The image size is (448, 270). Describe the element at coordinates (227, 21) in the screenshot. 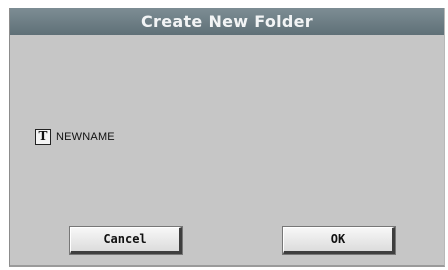

I see `dialog-title: Create New Folder` at that location.